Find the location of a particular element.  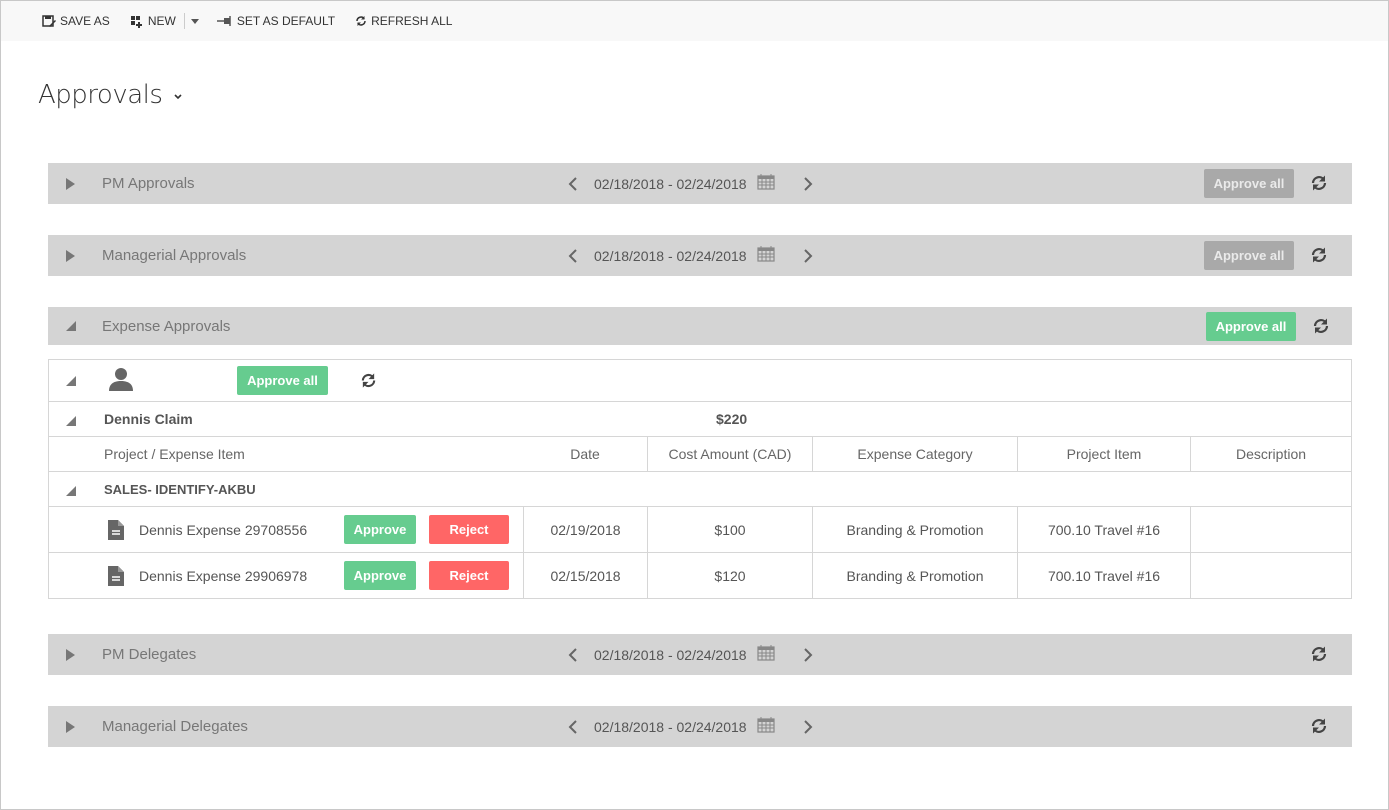

collapse-toggle is located at coordinates (71, 326).